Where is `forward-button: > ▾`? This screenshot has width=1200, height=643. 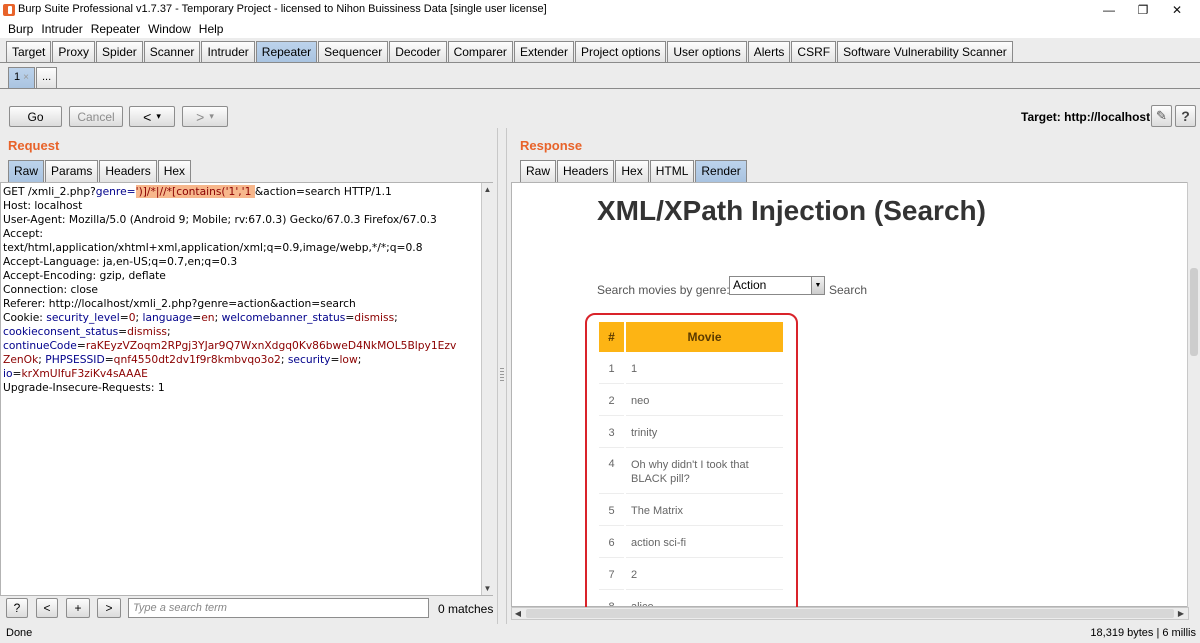 forward-button: > ▾ is located at coordinates (205, 116).